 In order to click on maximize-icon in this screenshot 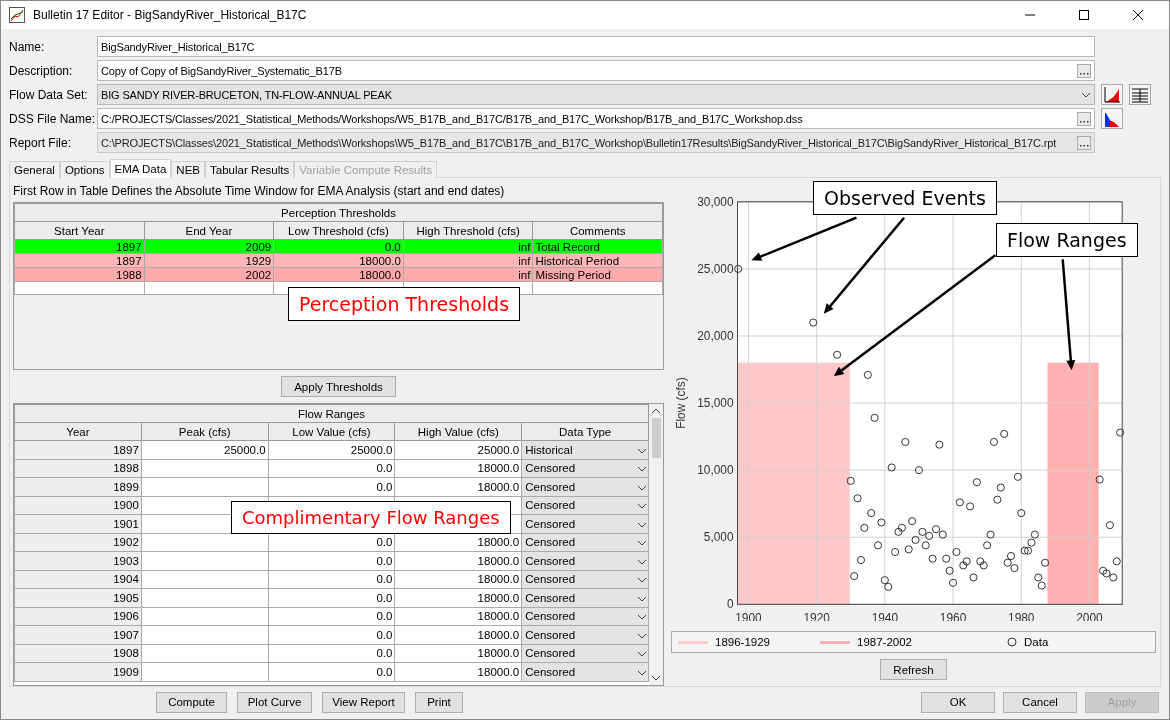, I will do `click(1084, 15)`.